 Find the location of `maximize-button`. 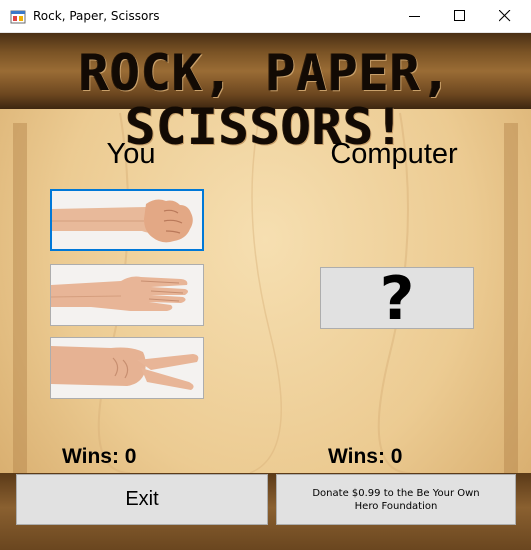

maximize-button is located at coordinates (460, 16).